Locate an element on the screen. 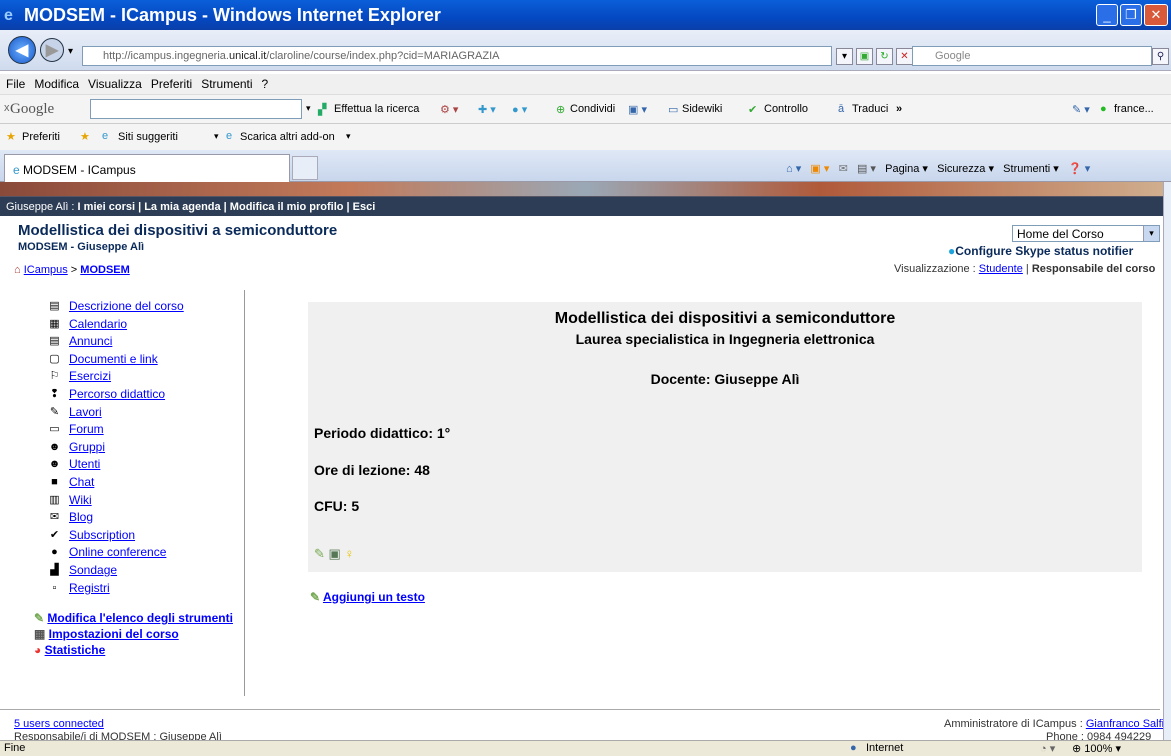  breadcrumb-icampus: ICampus is located at coordinates (46, 270).